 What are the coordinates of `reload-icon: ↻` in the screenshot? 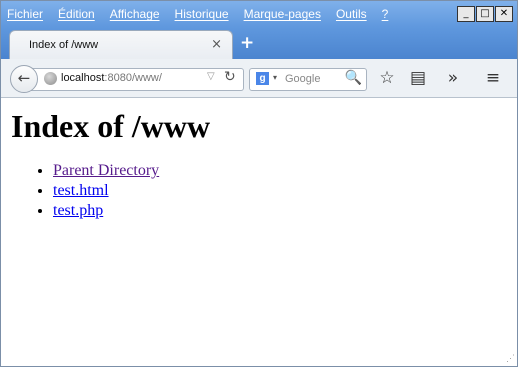 It's located at (230, 77).